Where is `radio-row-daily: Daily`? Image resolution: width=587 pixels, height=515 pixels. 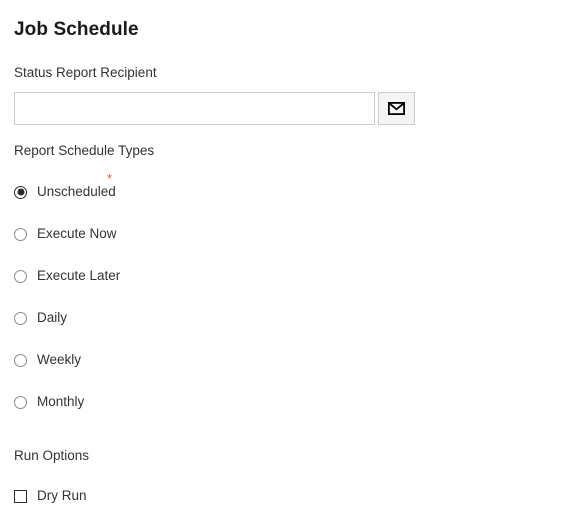
radio-row-daily: Daily is located at coordinates (40, 318).